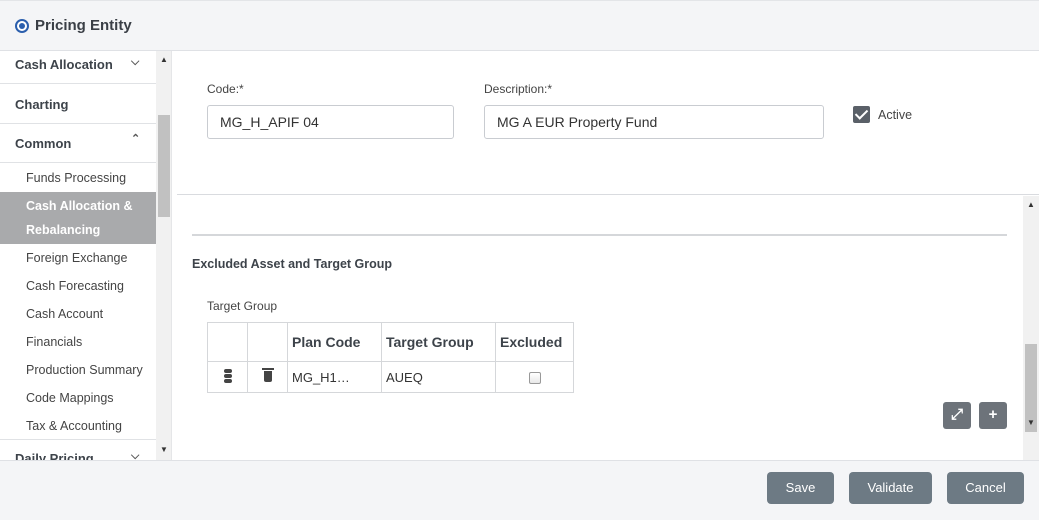 Image resolution: width=1039 pixels, height=520 pixels. What do you see at coordinates (163, 255) in the screenshot?
I see `sidebar-scrollbar: ▲ ▼` at bounding box center [163, 255].